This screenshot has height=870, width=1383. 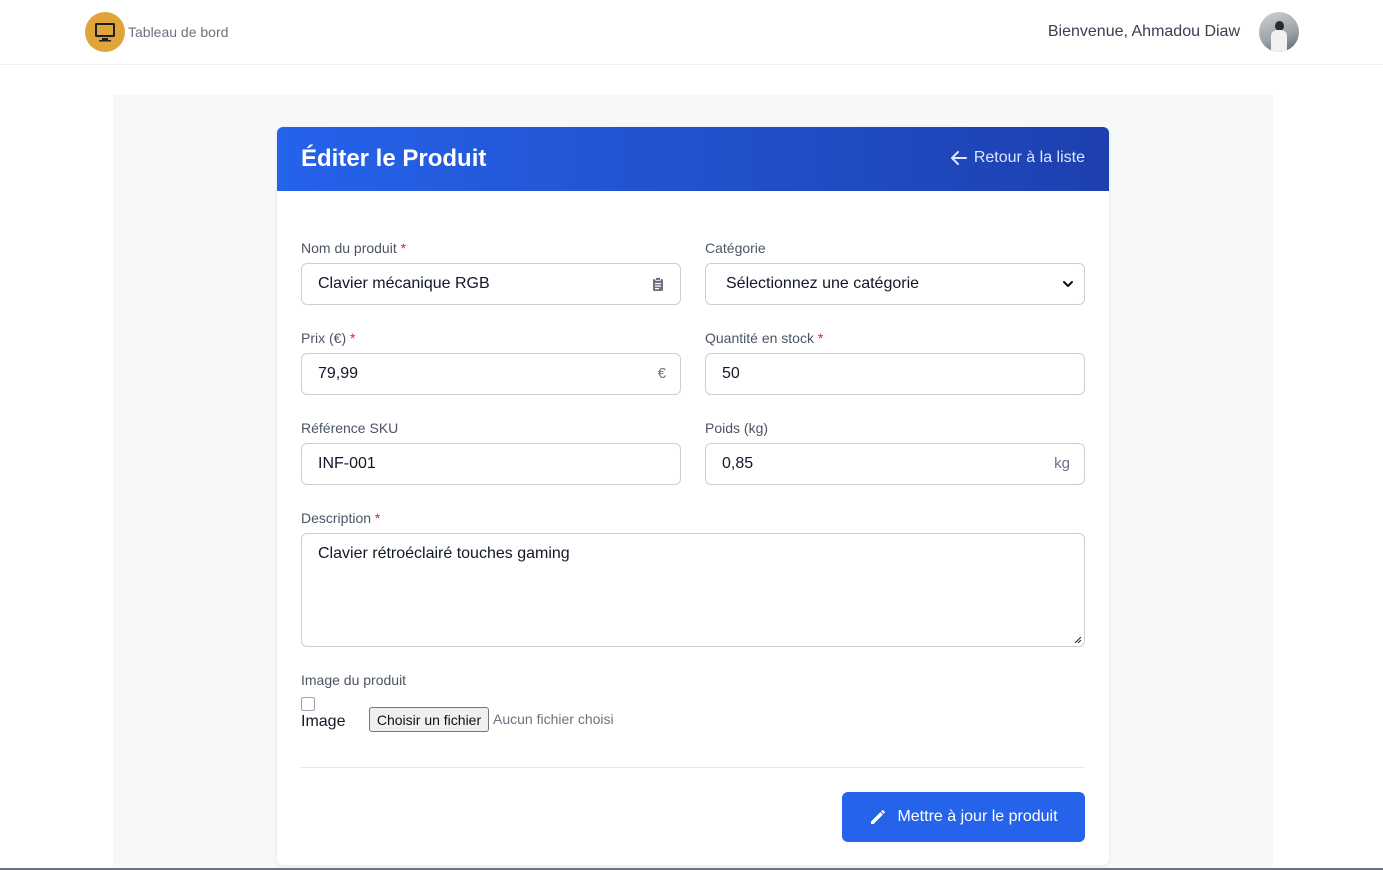 I want to click on name-label-text: Nom du produit, so click(x=349, y=248).